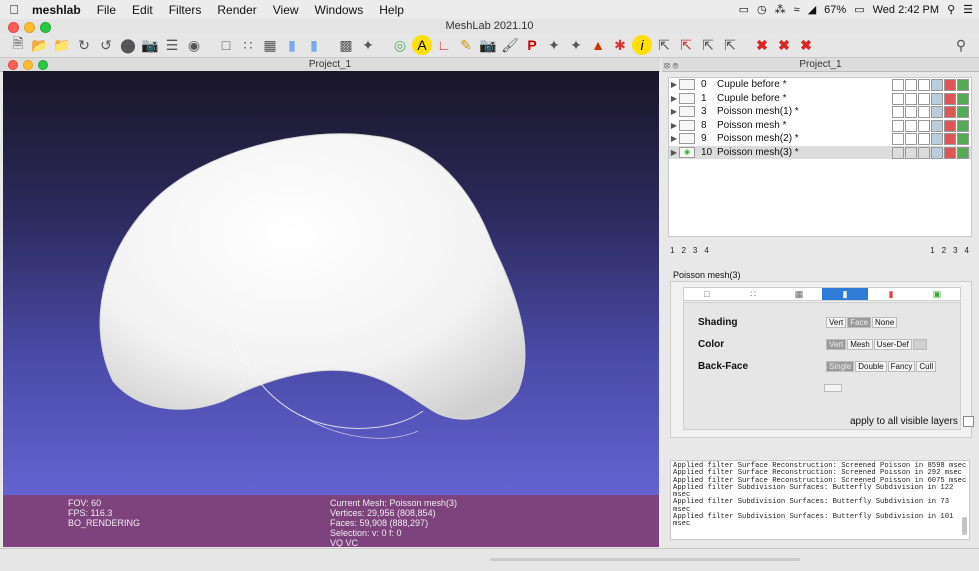 The image size is (979, 571). What do you see at coordinates (106, 10) in the screenshot?
I see `menu-file: File` at bounding box center [106, 10].